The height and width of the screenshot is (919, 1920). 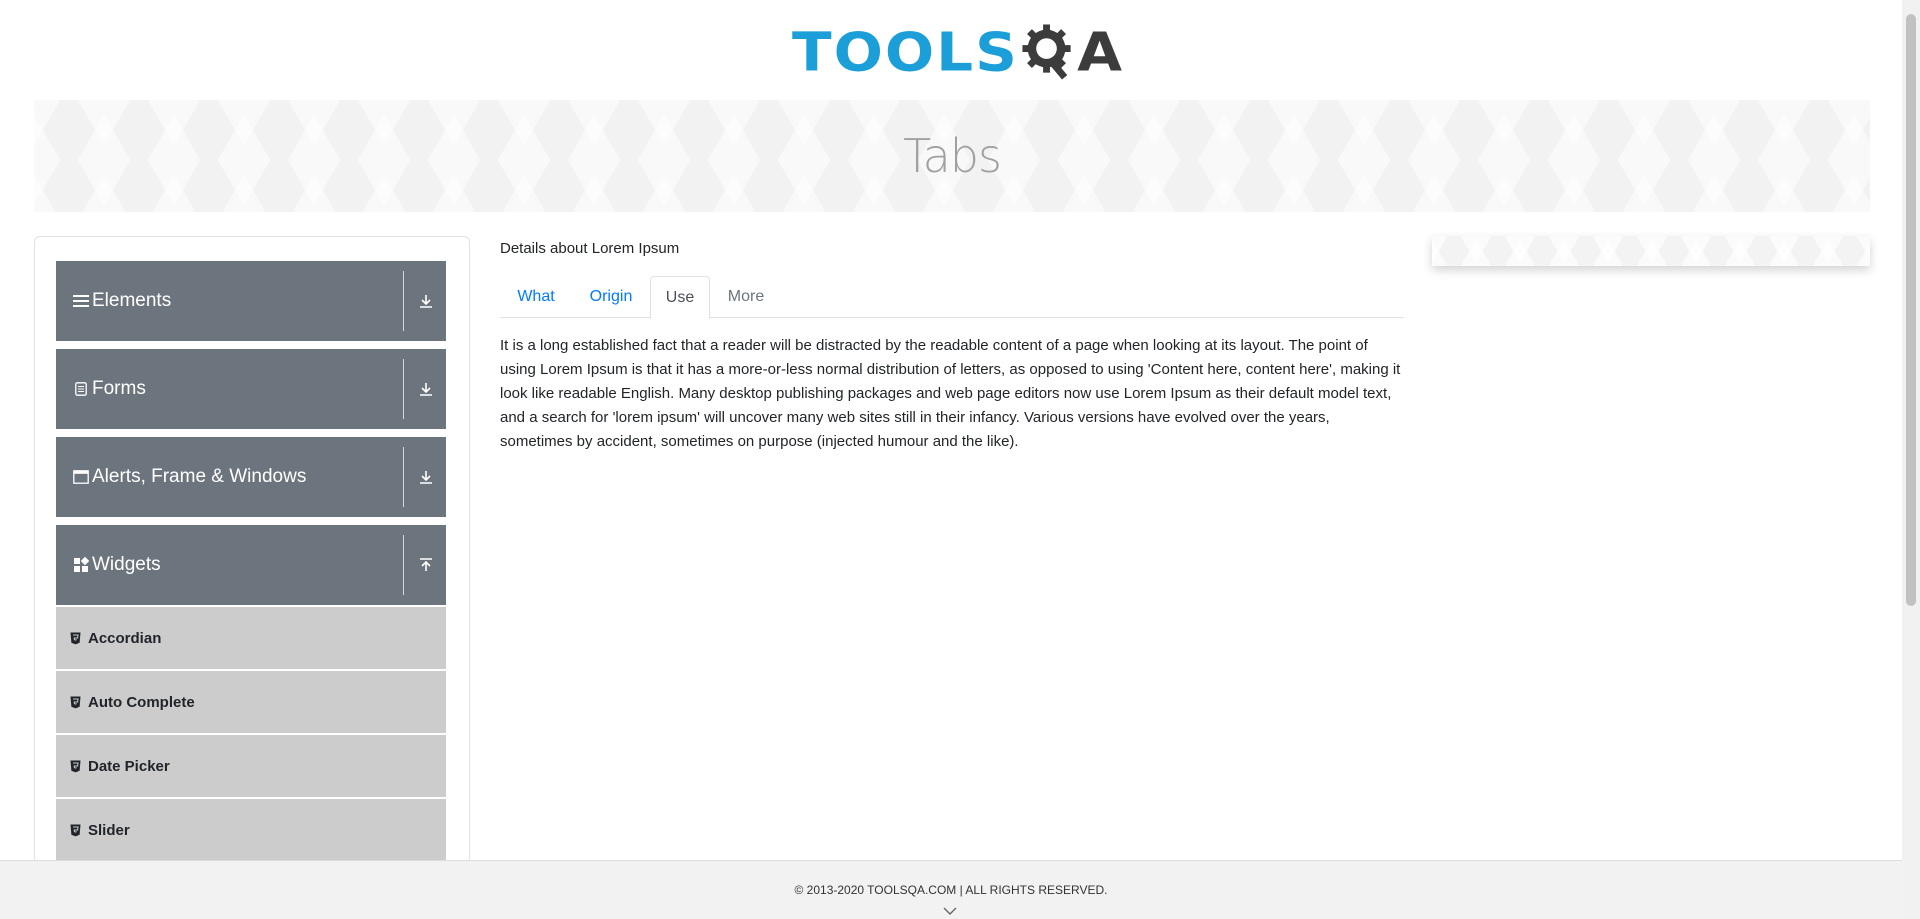 I want to click on sidebar-group-elements: Elements, so click(x=251, y=301).